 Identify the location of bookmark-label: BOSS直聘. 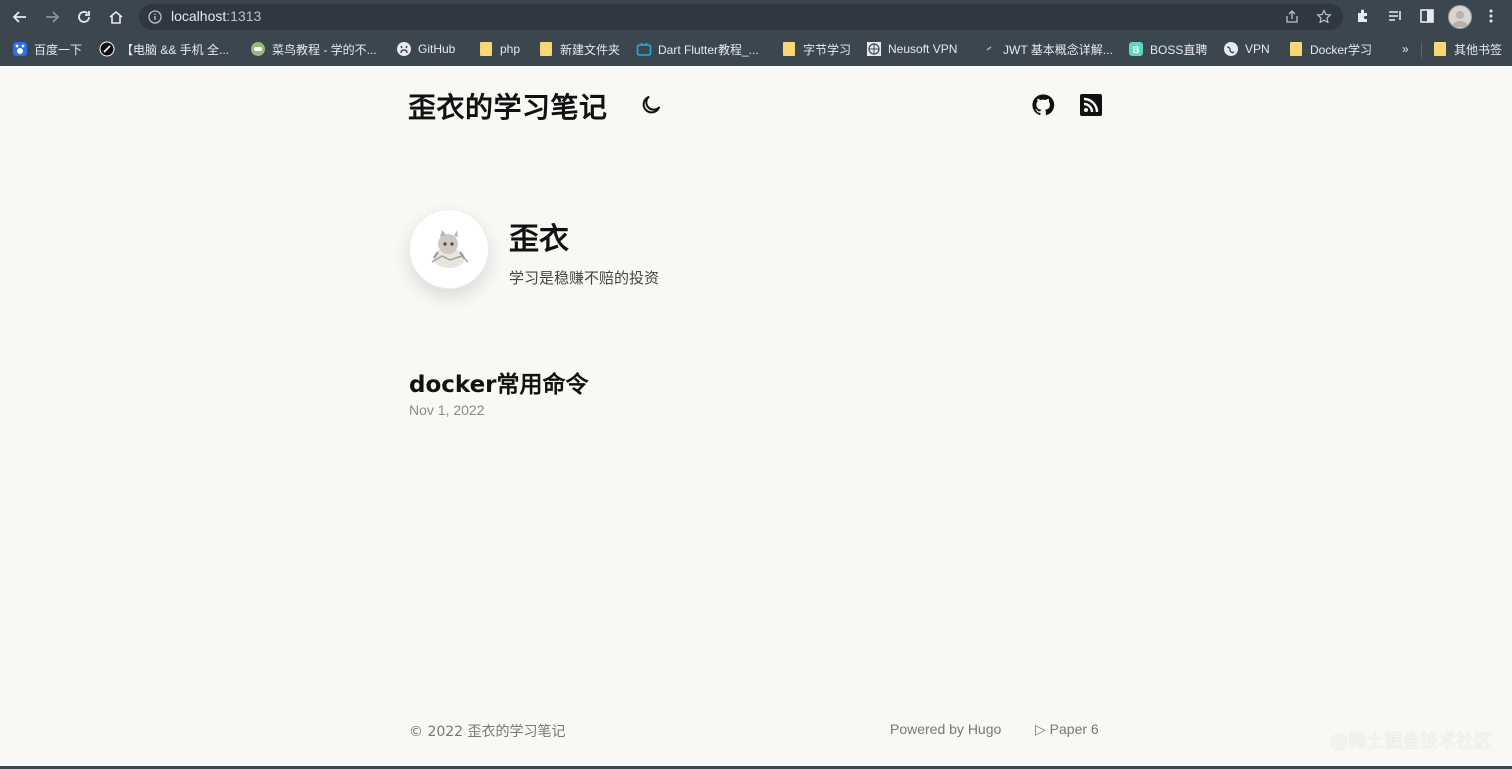
(1179, 49).